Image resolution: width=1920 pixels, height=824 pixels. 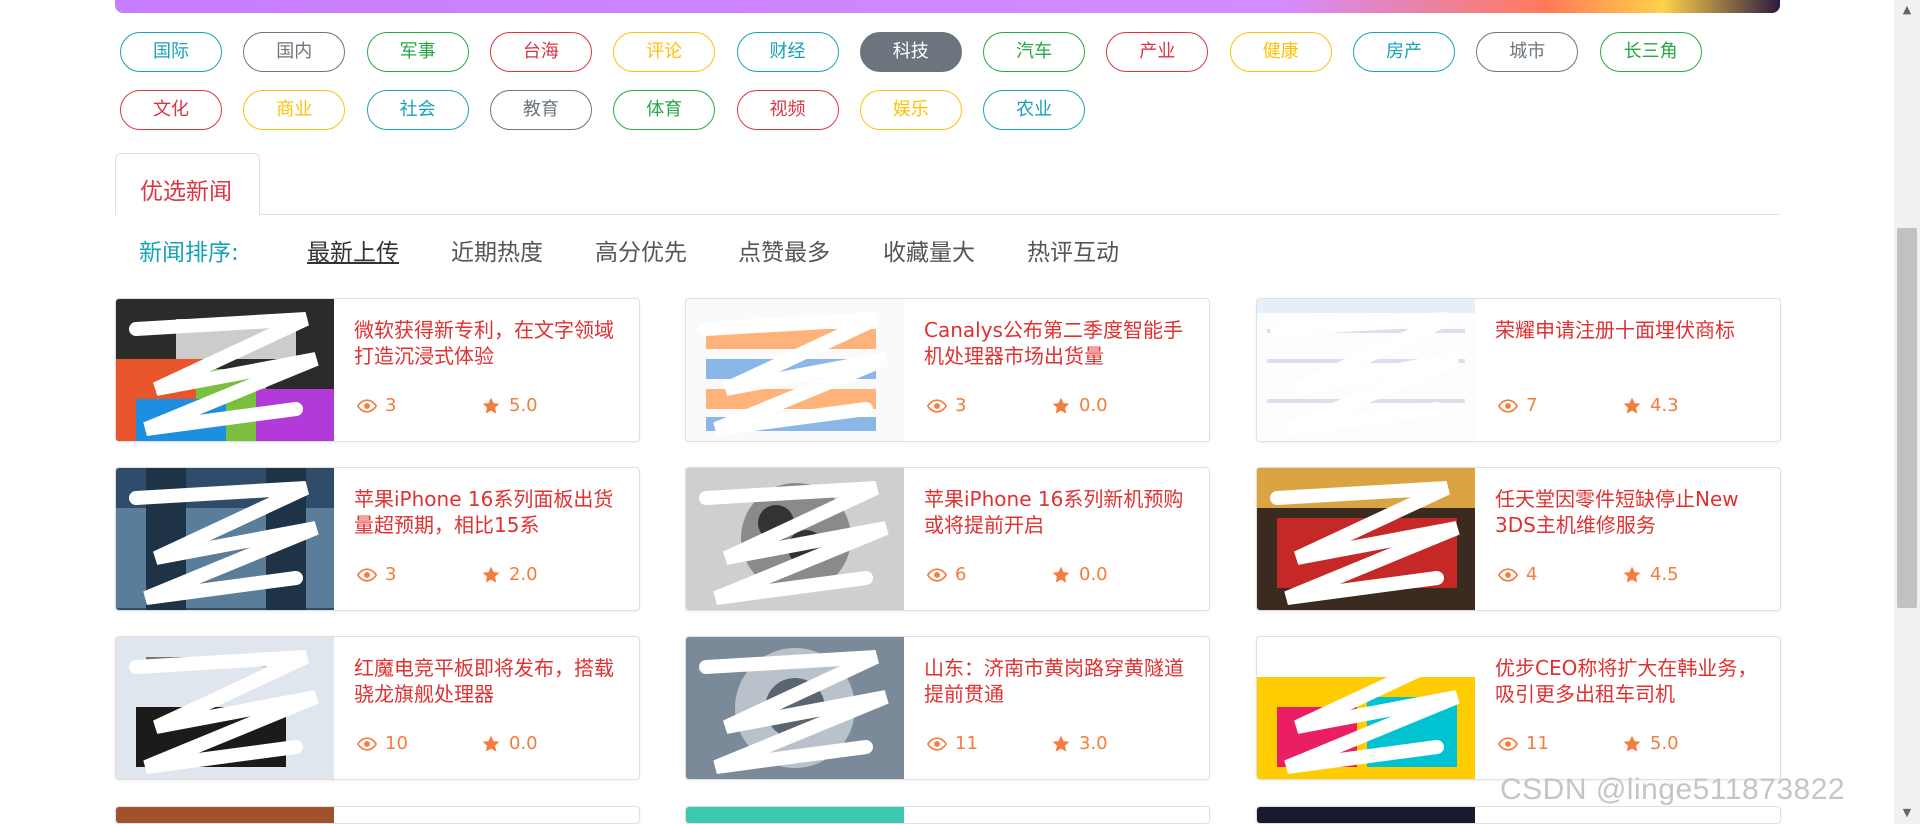 What do you see at coordinates (1630, 682) in the screenshot?
I see `news-title: 优步CEO称将扩大在韩业务，吸引更多出租车司机` at bounding box center [1630, 682].